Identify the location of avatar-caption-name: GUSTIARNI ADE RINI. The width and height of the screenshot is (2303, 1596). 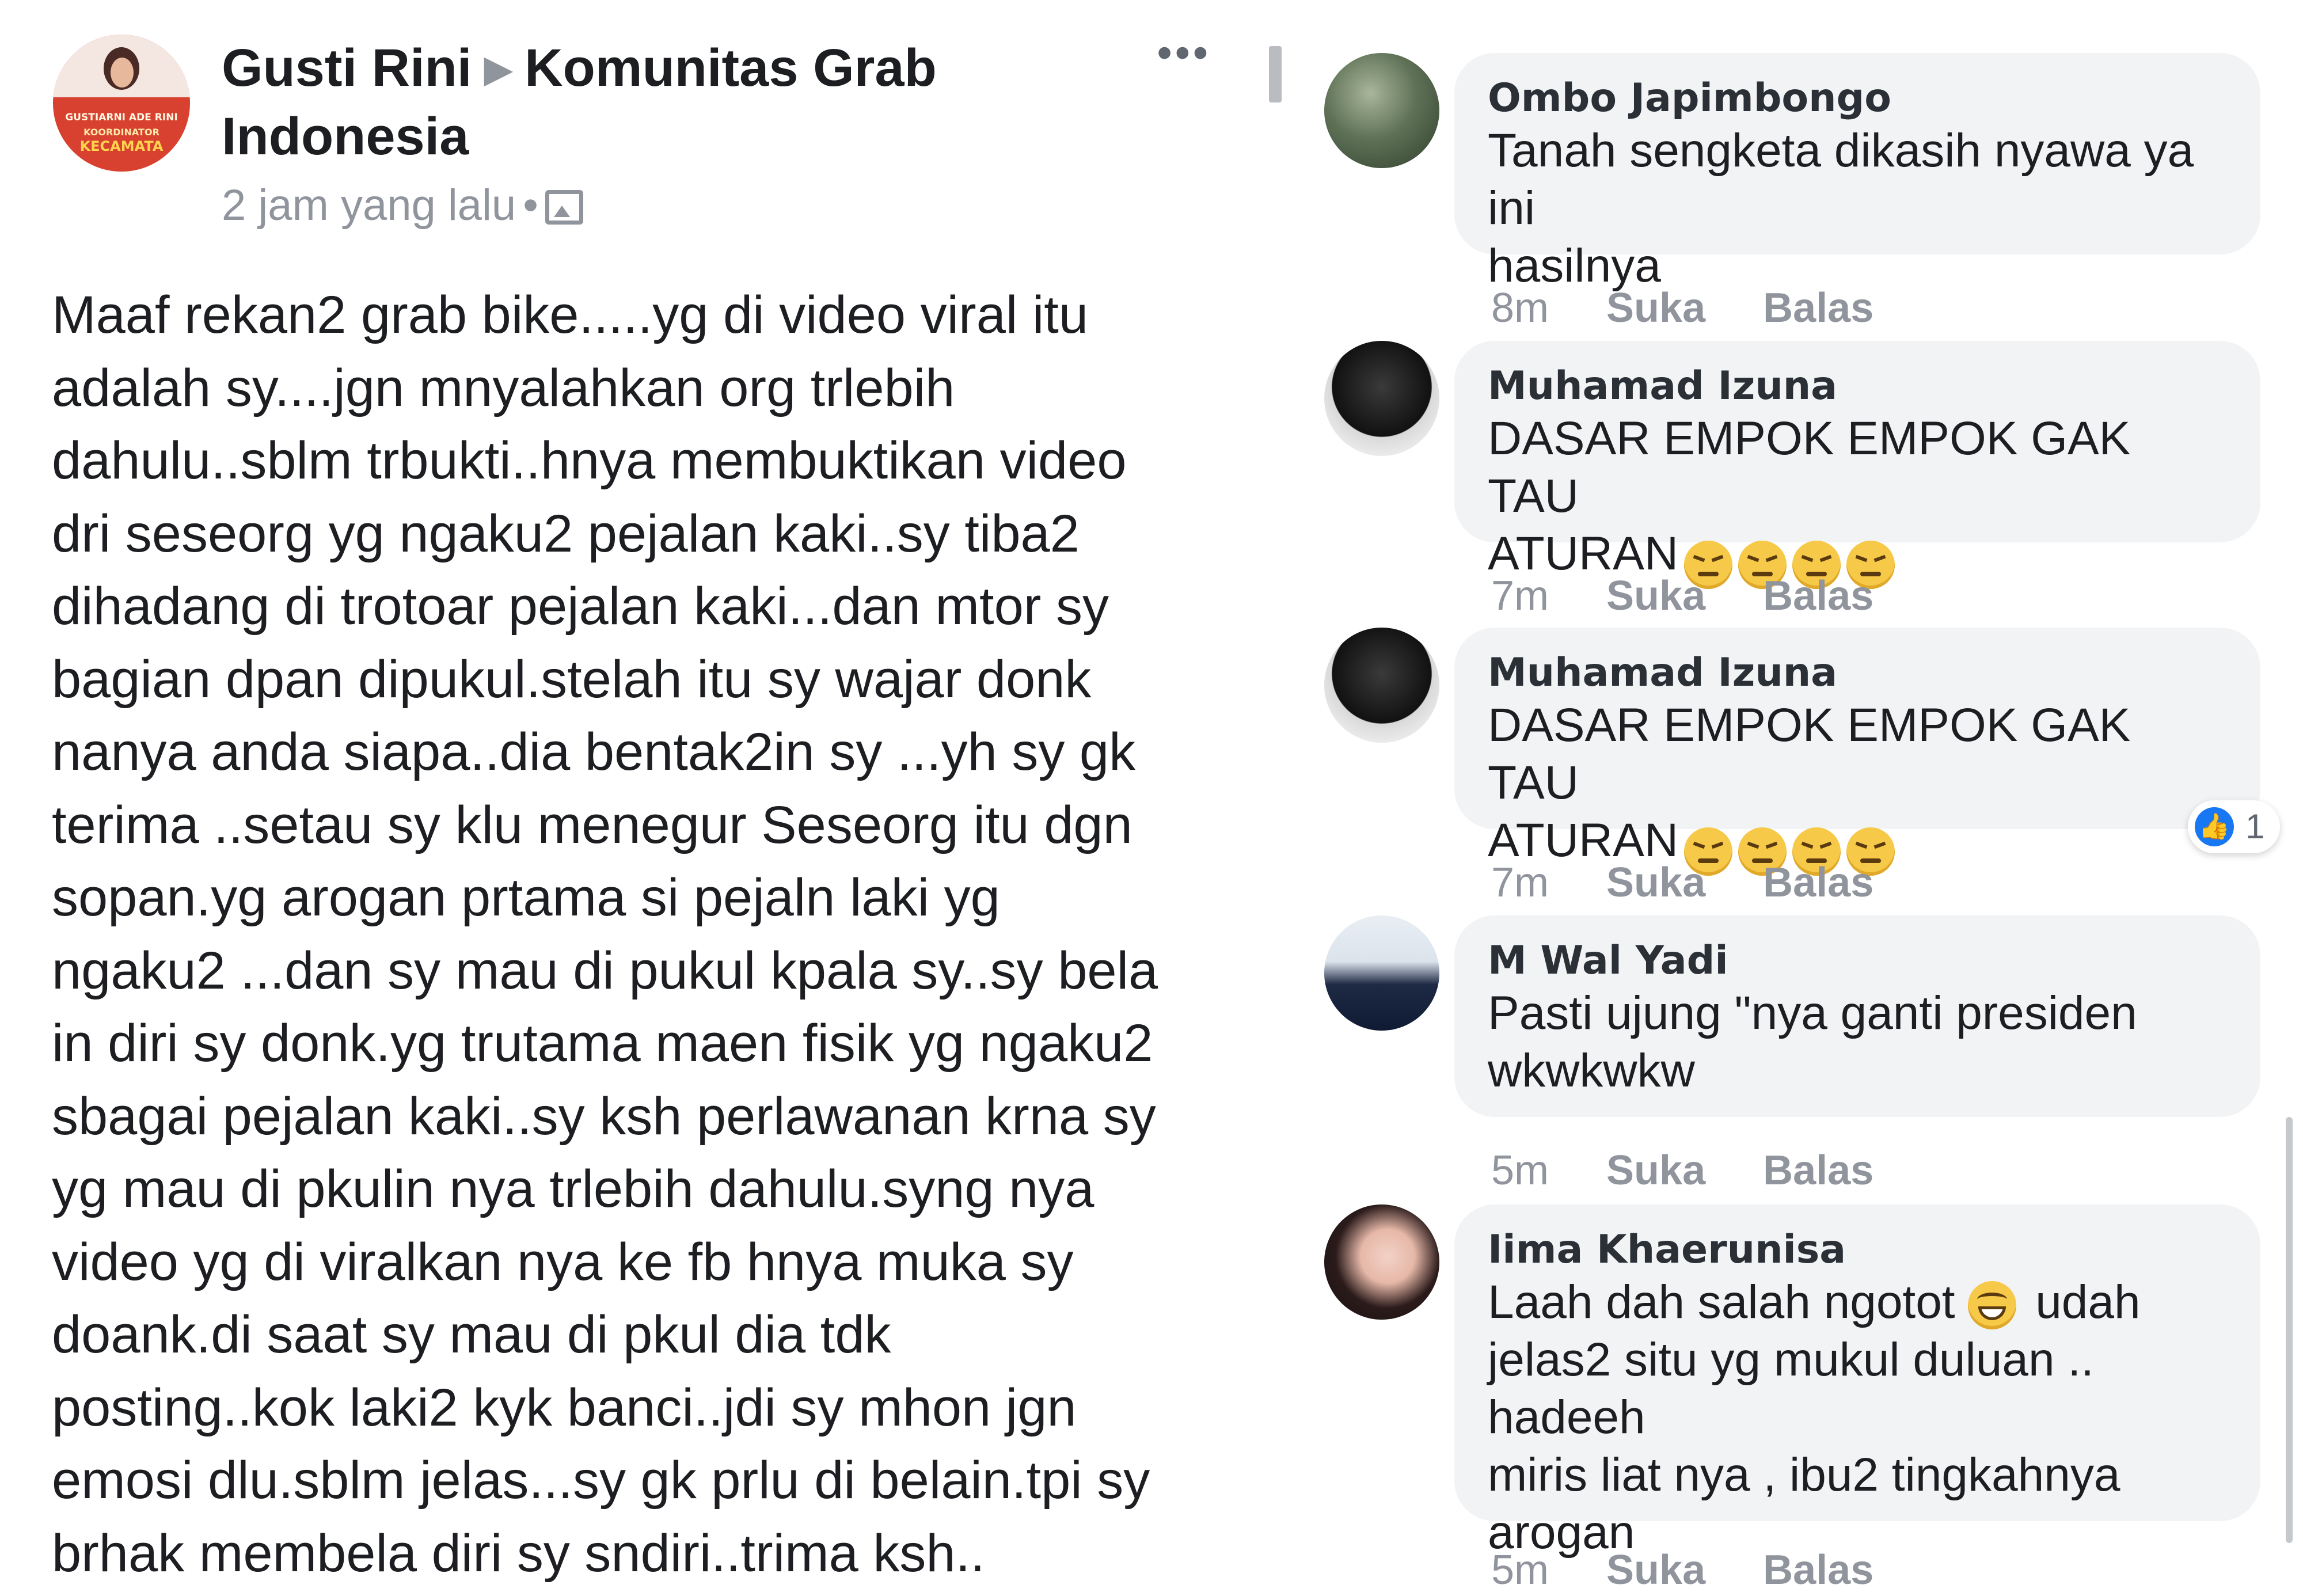
(121, 118).